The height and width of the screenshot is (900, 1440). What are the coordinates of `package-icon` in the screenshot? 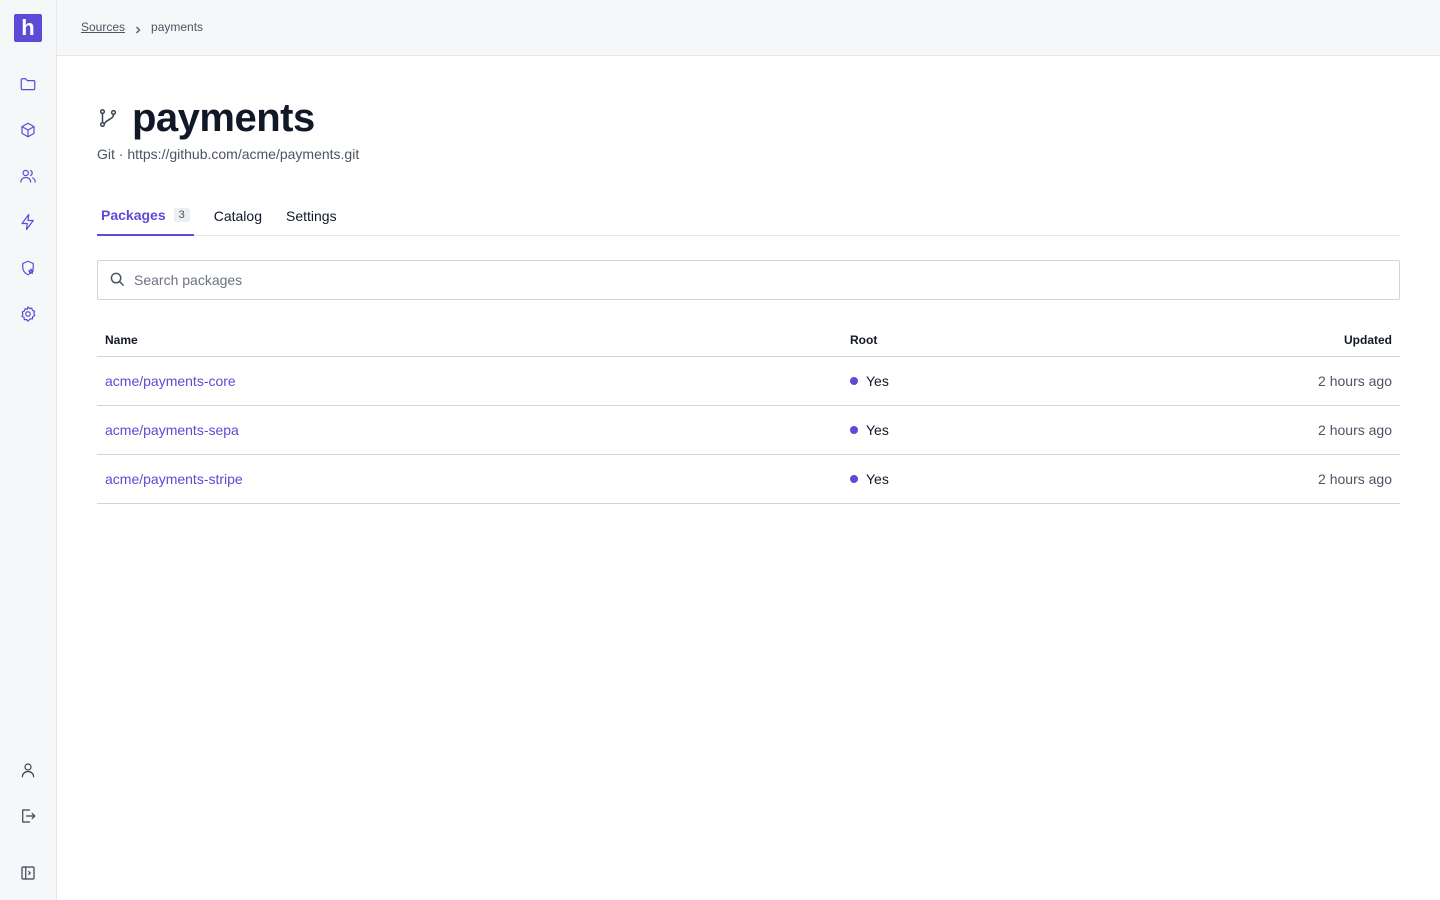 It's located at (28, 130).